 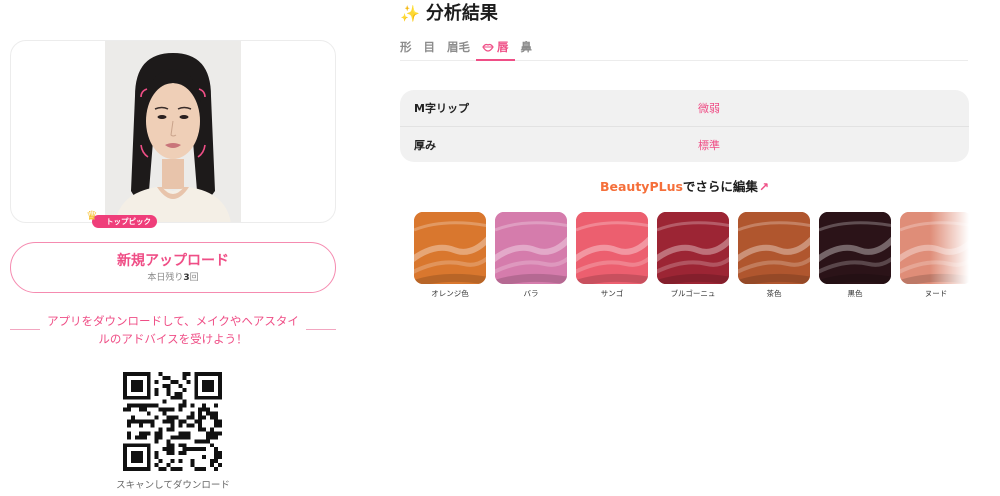 What do you see at coordinates (172, 421) in the screenshot?
I see `download-qr-code` at bounding box center [172, 421].